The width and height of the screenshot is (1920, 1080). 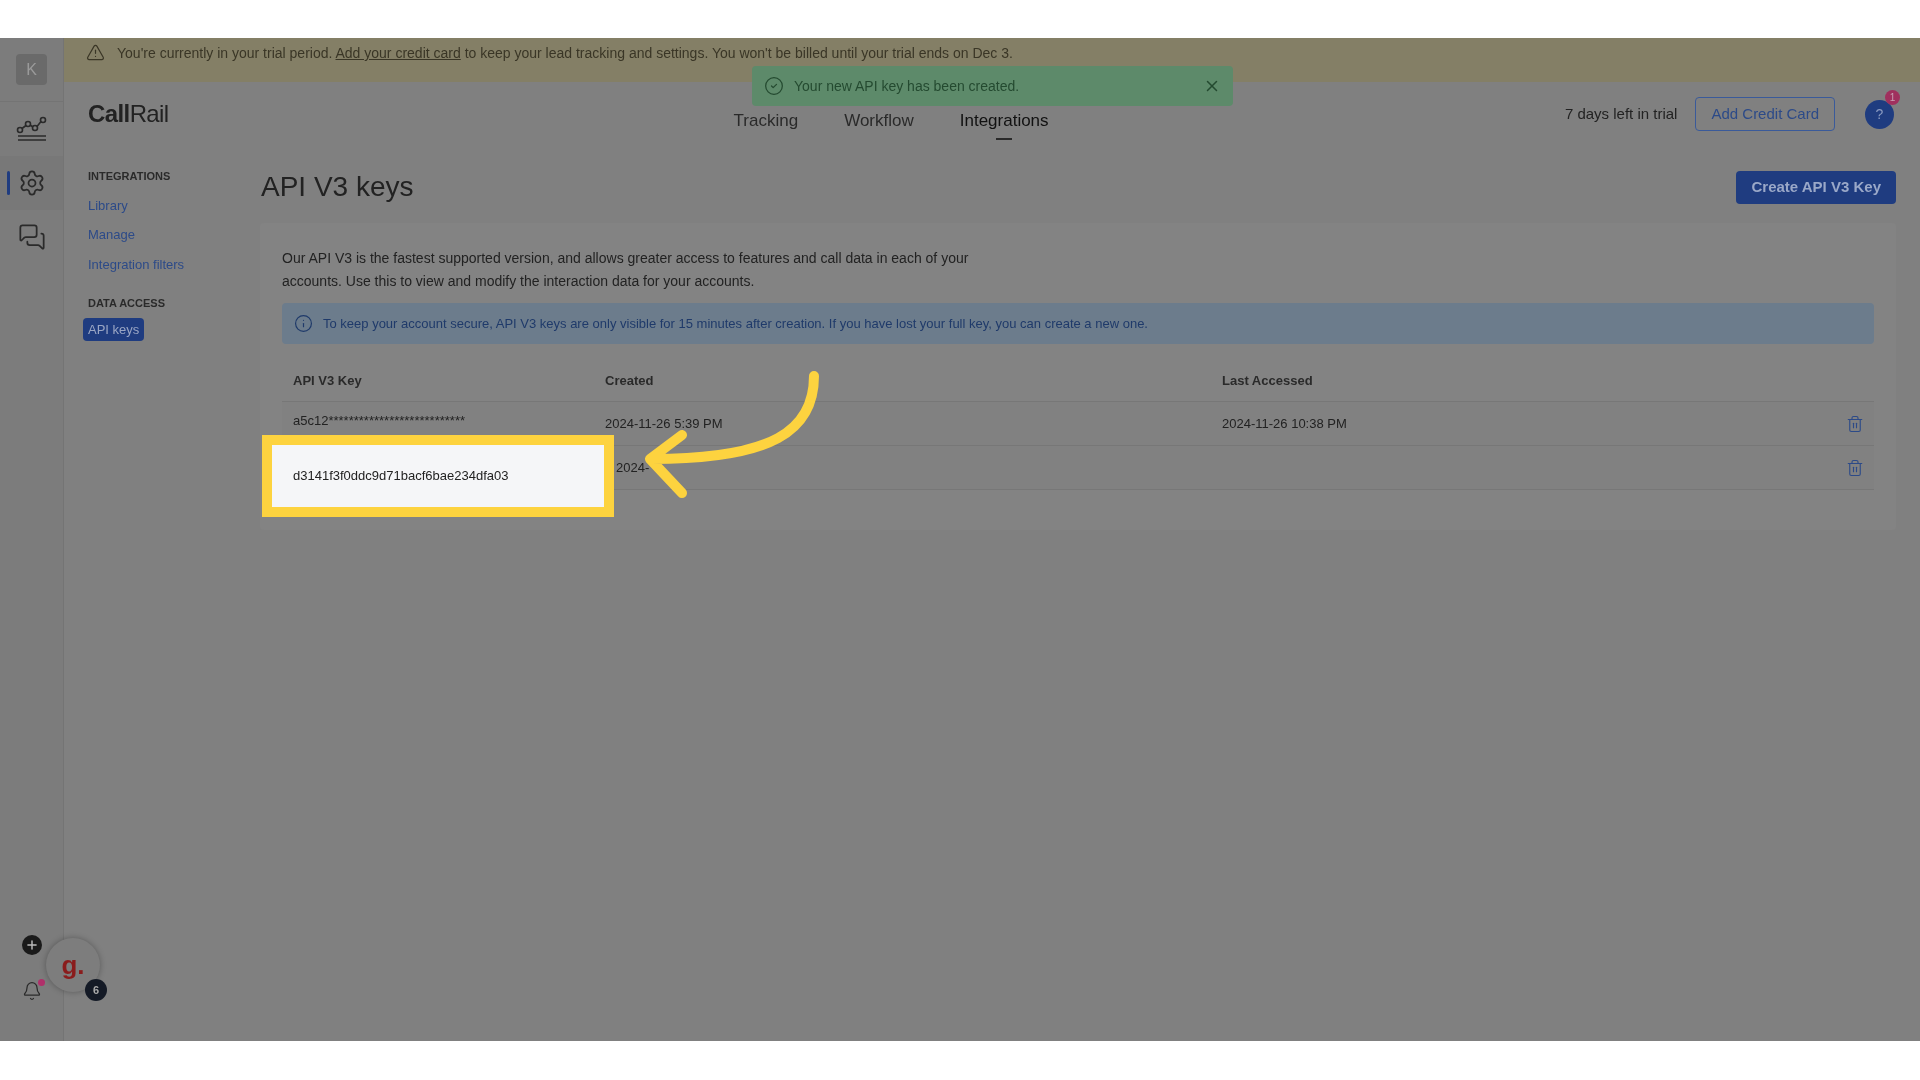 I want to click on description-text: Our API V3 is the fastest supported version, and allows greater access to features and call data in each of your accounts. Use this to view and modify the interaction data for your accounts., so click(x=626, y=270).